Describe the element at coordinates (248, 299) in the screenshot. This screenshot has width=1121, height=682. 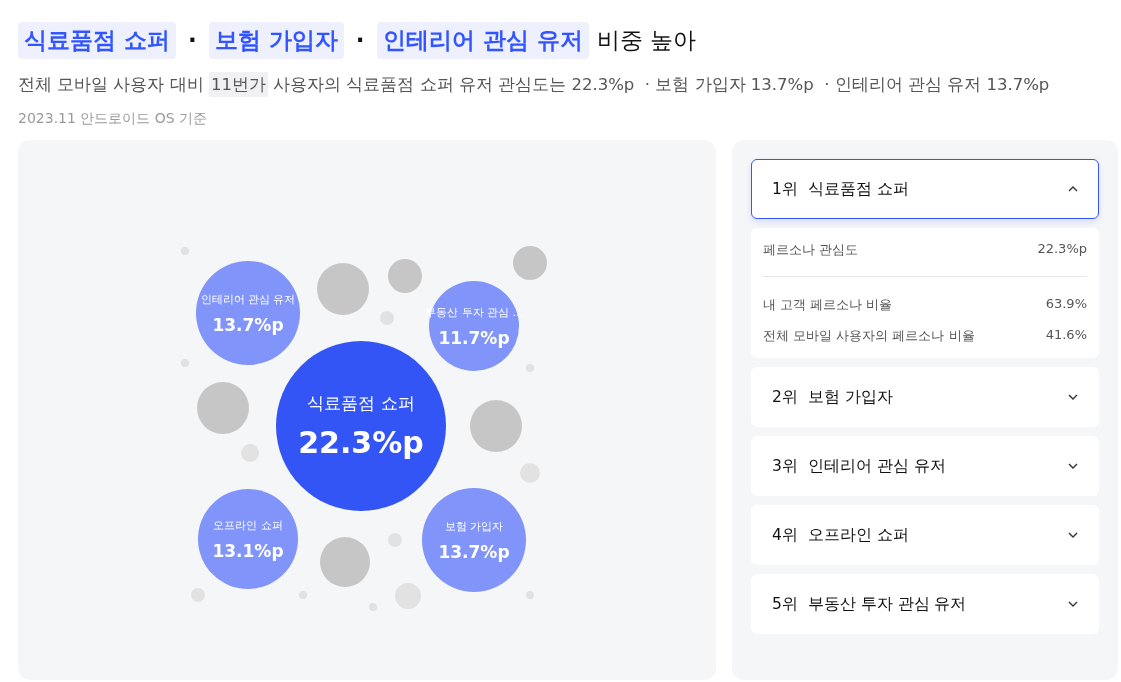
I see `bubble-label: 인테리어 관심 유저` at that location.